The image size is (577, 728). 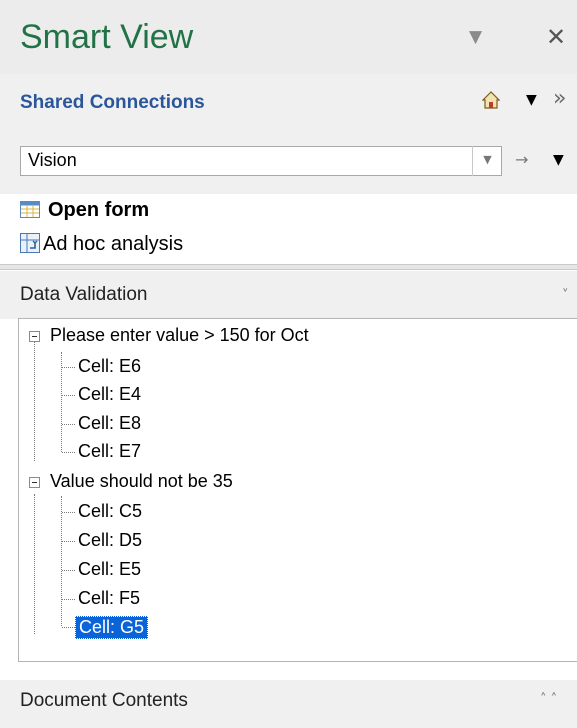 What do you see at coordinates (104, 701) in the screenshot?
I see `document-contents-title: Document Contents` at bounding box center [104, 701].